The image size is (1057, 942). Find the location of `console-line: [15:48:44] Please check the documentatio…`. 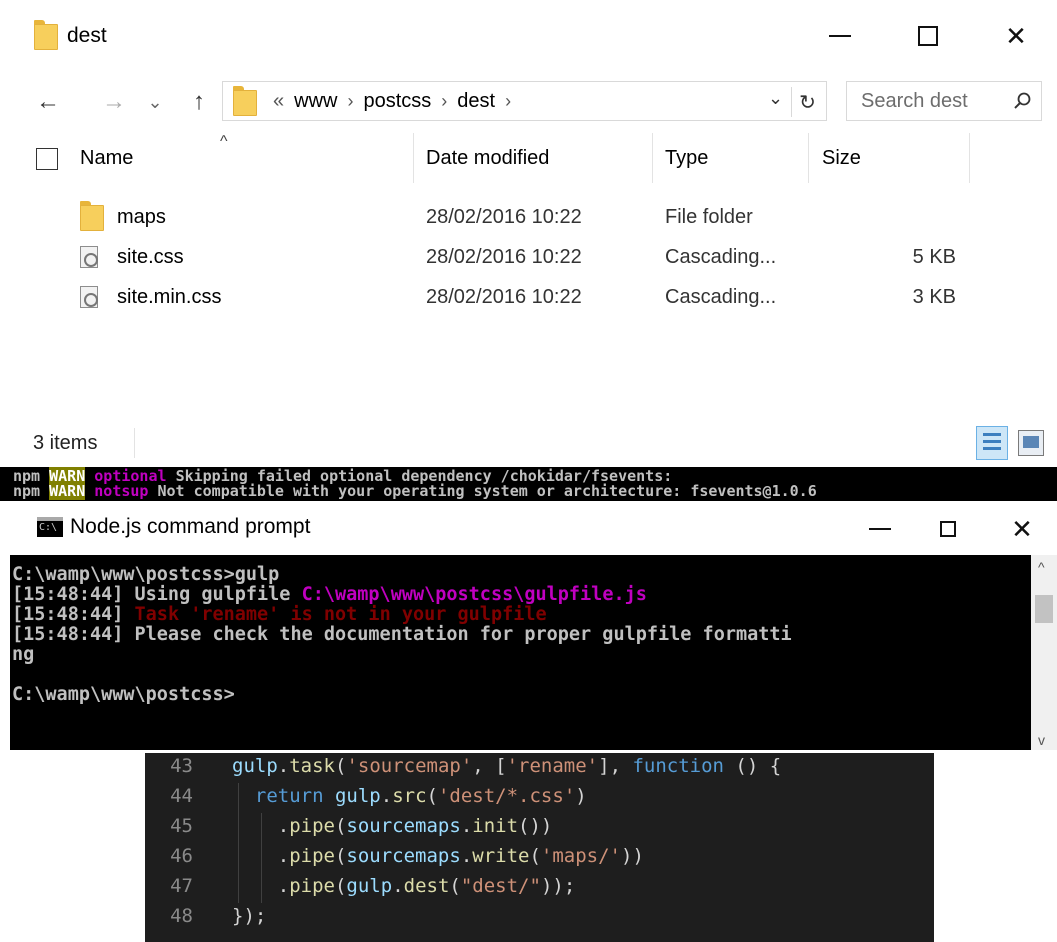

console-line: [15:48:44] Please check the documentatio… is located at coordinates (402, 634).